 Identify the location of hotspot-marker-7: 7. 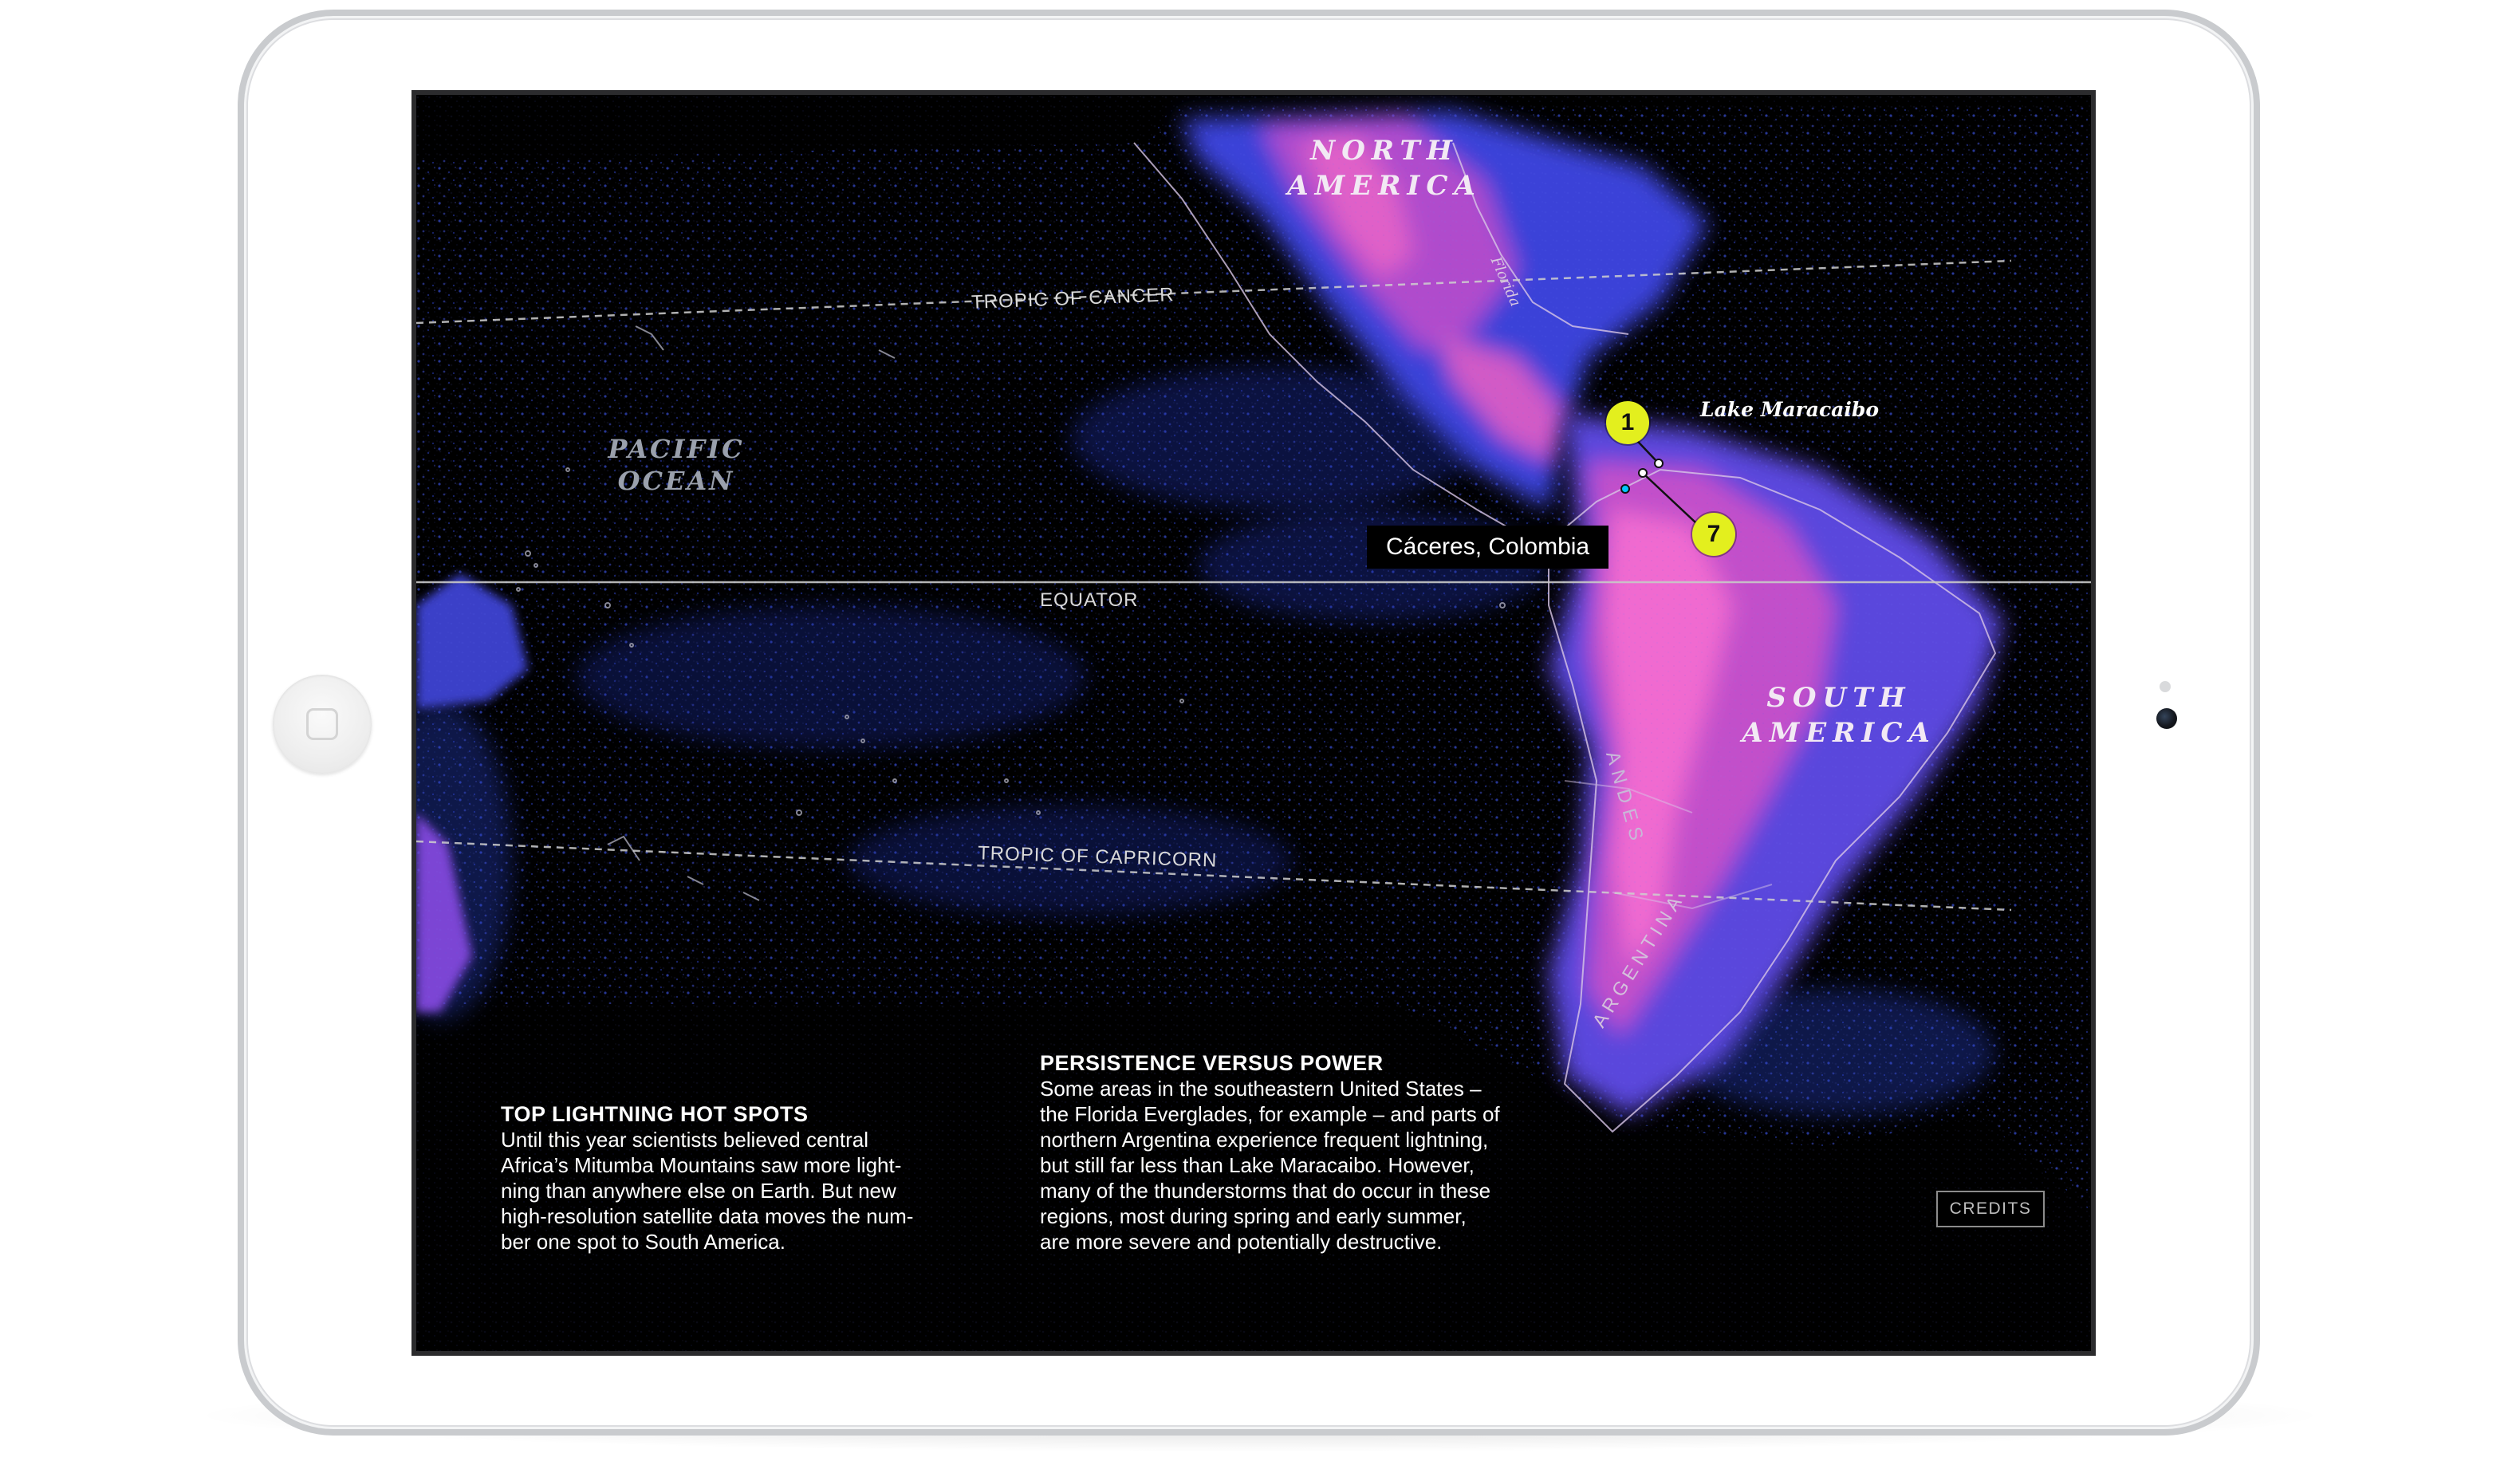
(1714, 535).